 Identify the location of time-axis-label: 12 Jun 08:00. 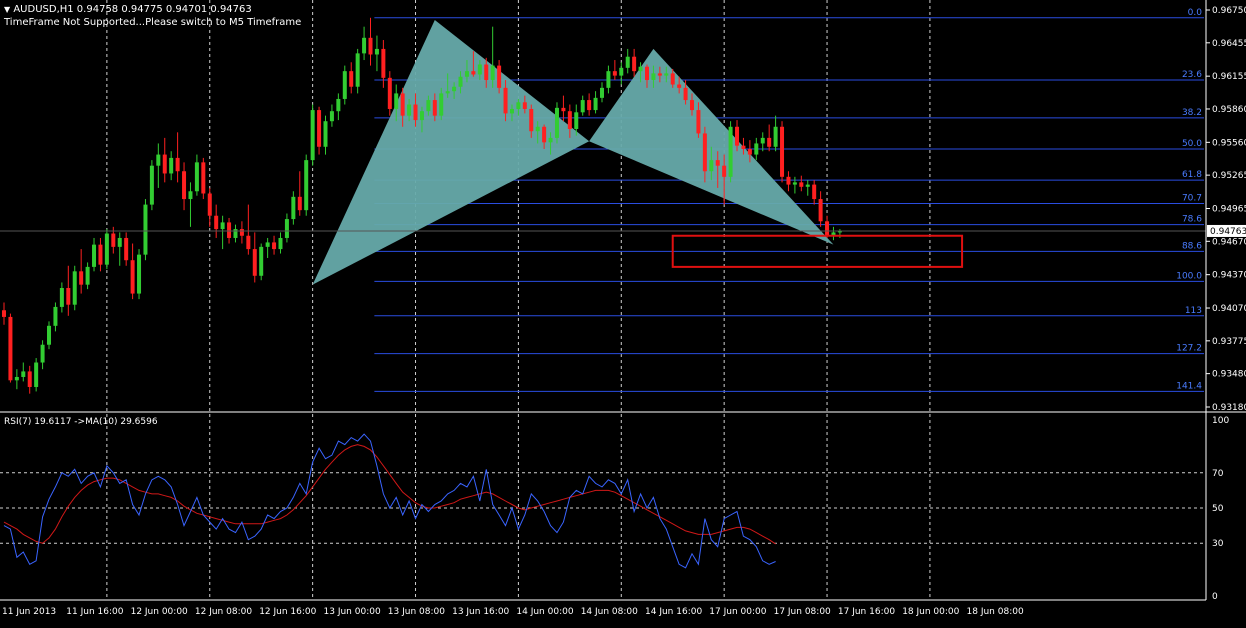
(223, 612).